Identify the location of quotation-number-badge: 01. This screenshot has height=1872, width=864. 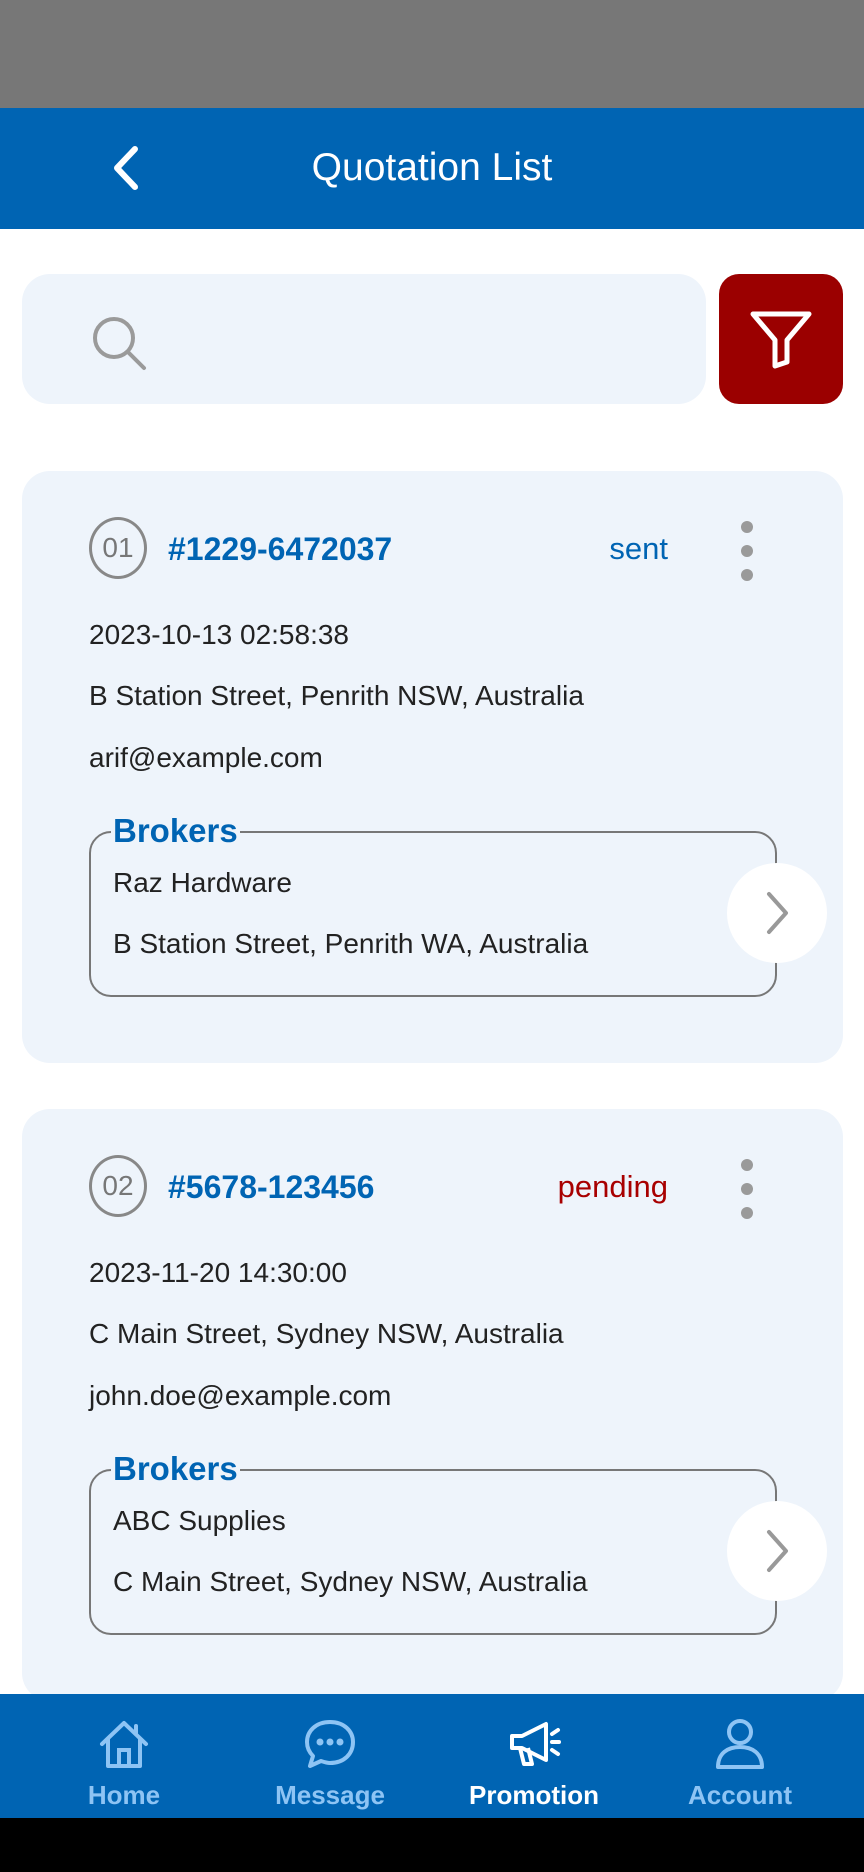
(118, 548).